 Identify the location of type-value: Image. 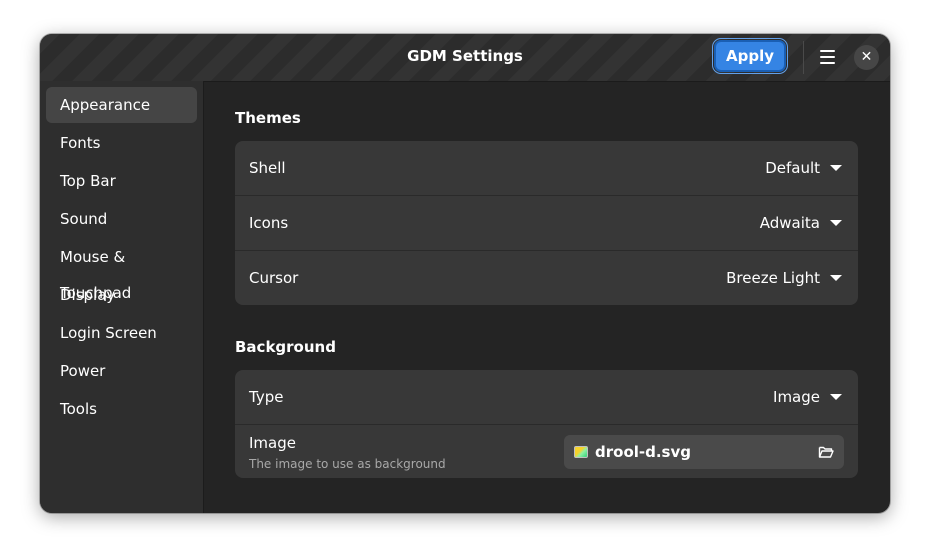
(796, 397).